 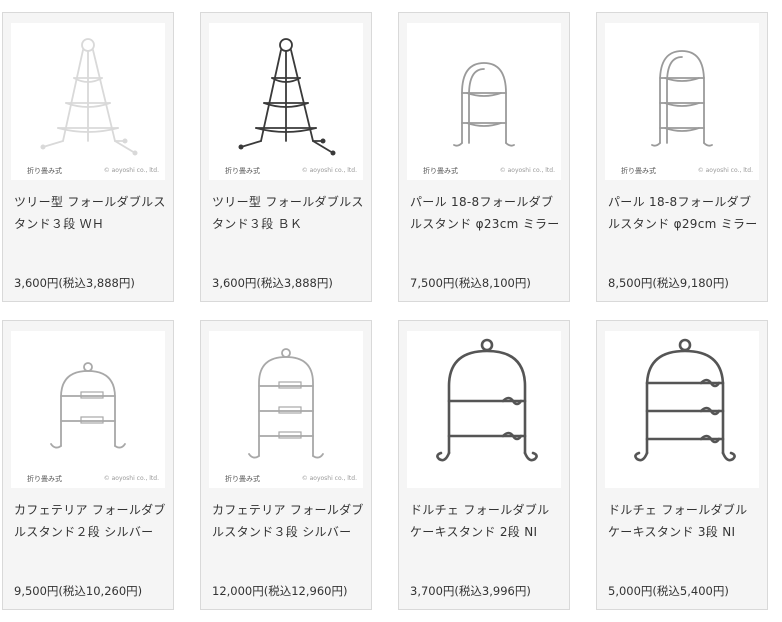 What do you see at coordinates (487, 521) in the screenshot?
I see `product-name: ドルチェ フォールダブル ケーキスタンド 2段 NI` at bounding box center [487, 521].